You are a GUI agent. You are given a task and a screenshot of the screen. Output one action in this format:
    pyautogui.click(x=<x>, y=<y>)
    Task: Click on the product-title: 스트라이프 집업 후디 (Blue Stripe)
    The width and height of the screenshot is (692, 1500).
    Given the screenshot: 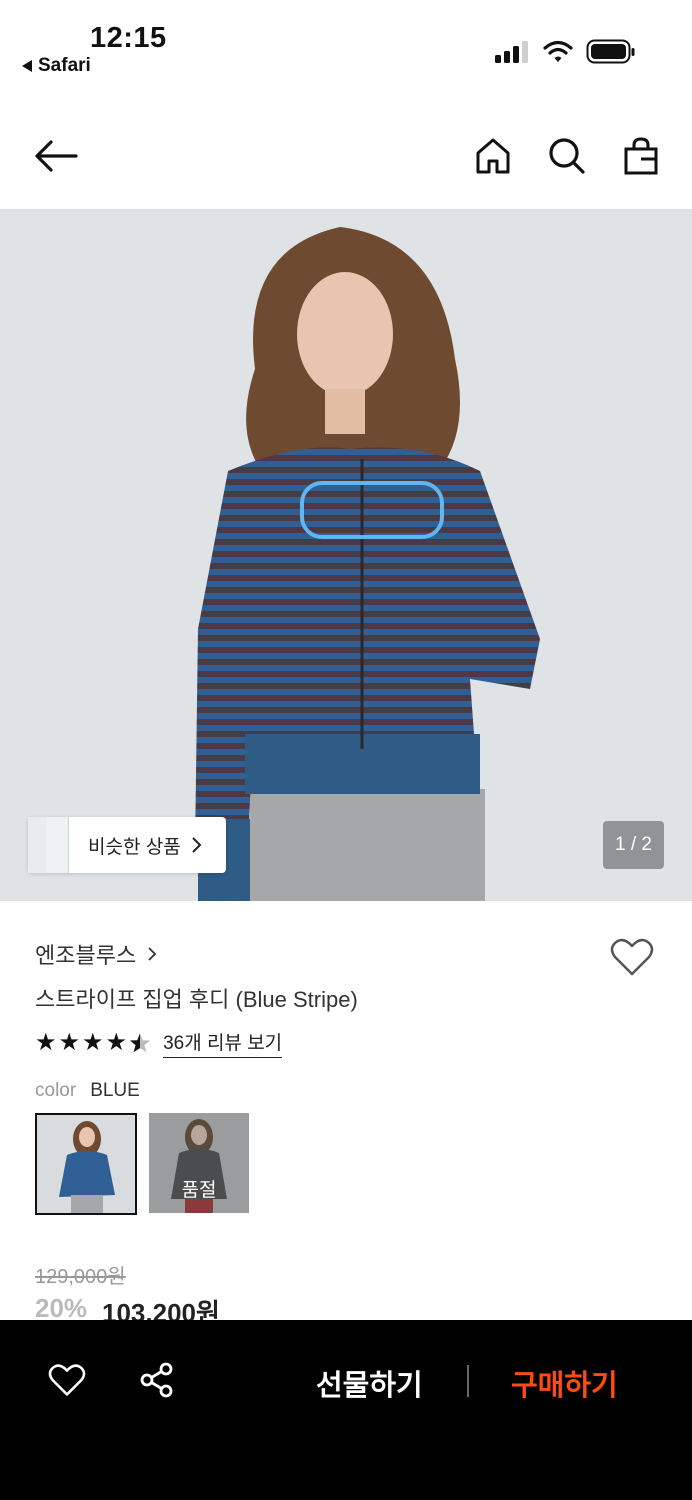 What is the action you would take?
    pyautogui.click(x=196, y=999)
    